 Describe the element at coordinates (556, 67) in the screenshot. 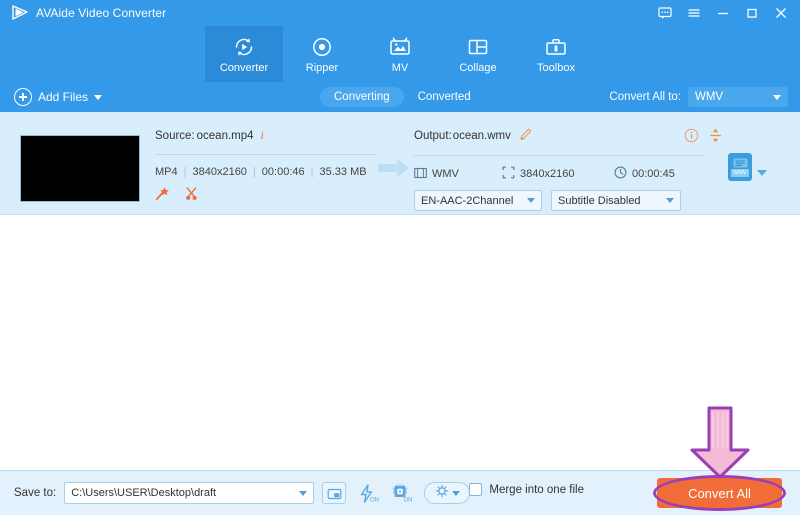

I see `tab-toolbox-label: Toolbox` at that location.